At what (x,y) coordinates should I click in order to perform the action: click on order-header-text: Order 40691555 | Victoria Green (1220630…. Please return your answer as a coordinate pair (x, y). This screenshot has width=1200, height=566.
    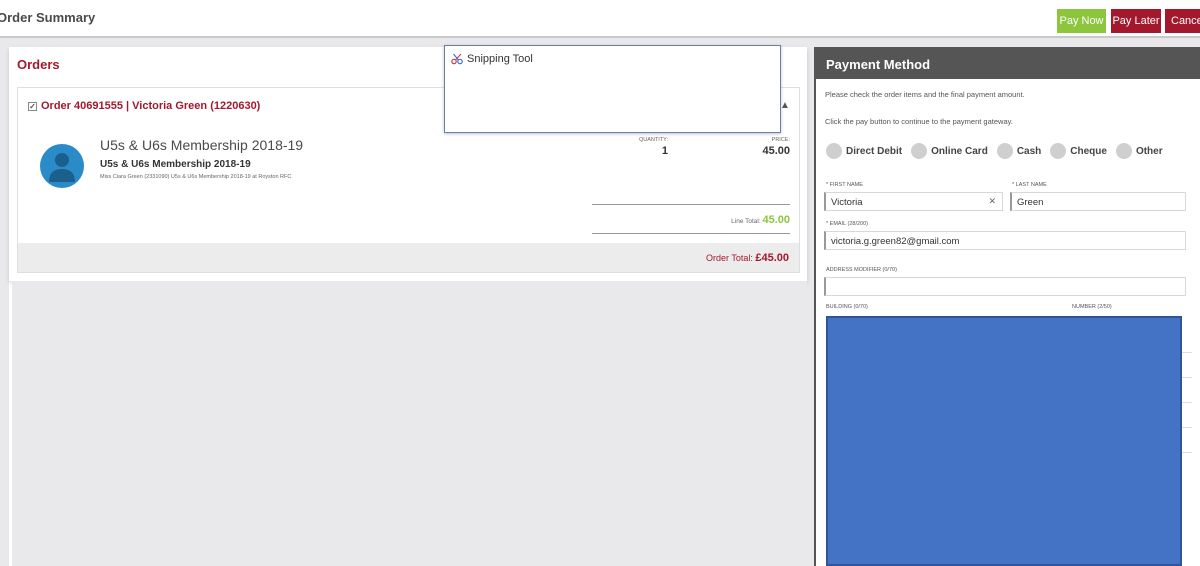
    Looking at the image, I should click on (151, 106).